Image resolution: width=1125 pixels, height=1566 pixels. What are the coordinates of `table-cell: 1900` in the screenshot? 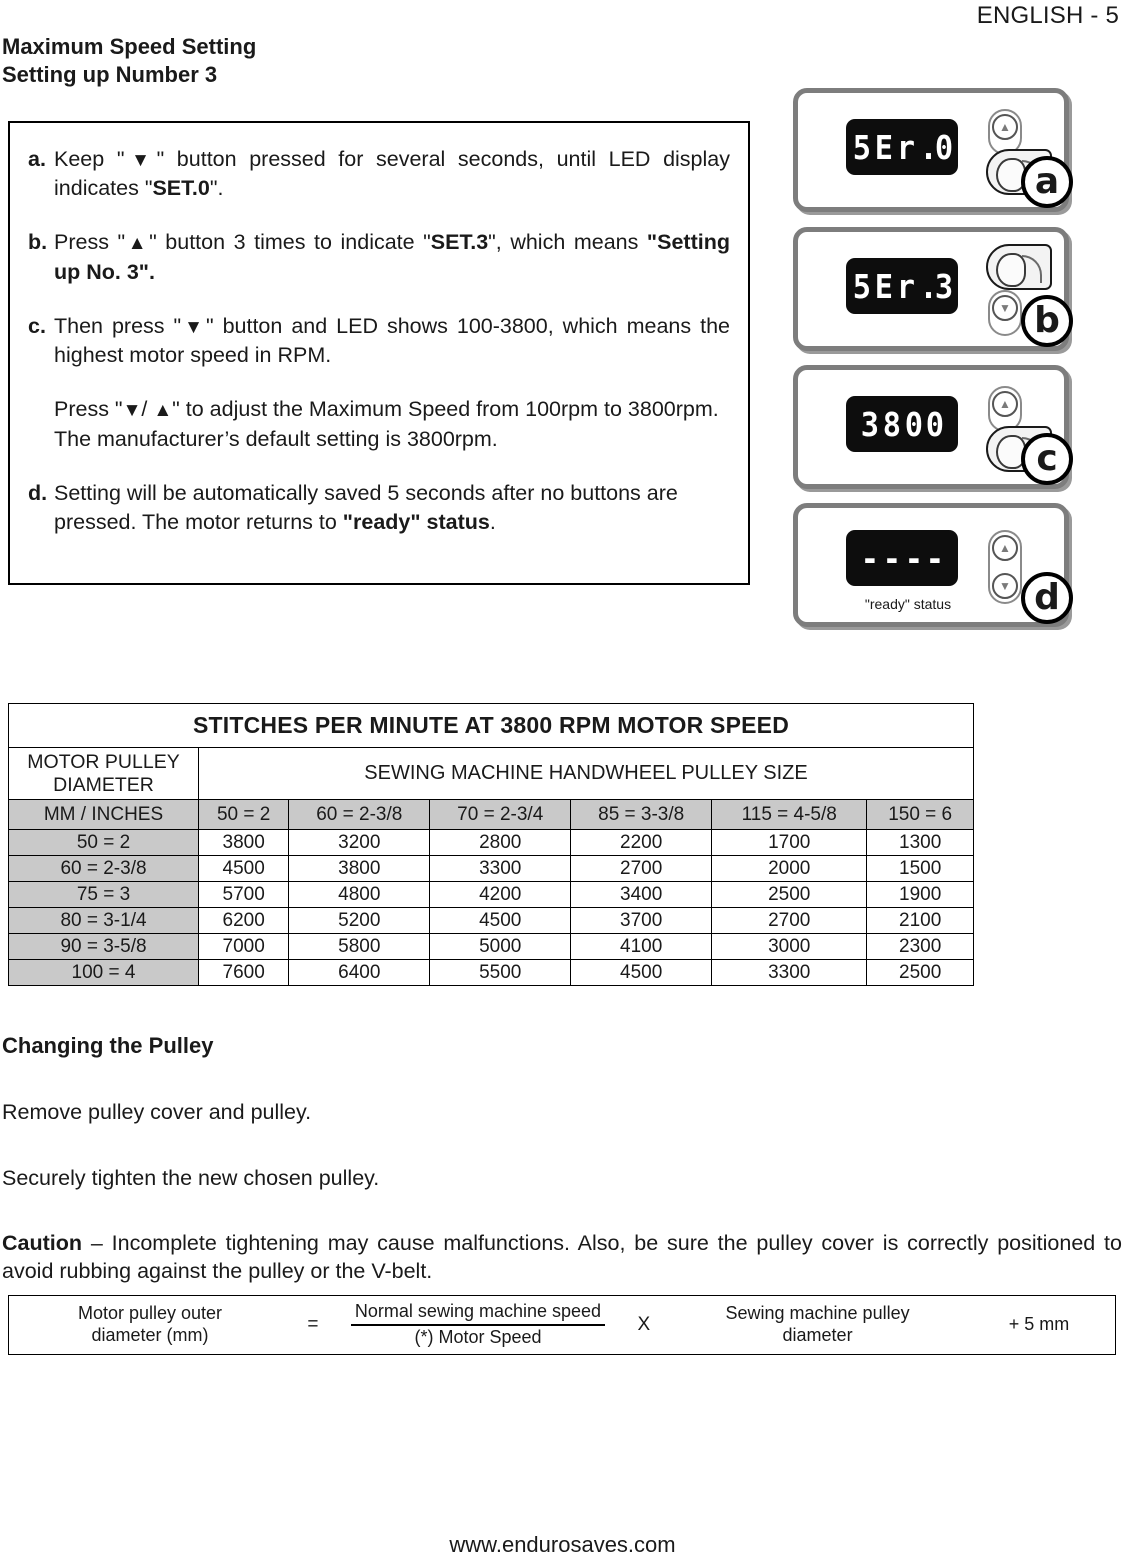 It's located at (920, 894).